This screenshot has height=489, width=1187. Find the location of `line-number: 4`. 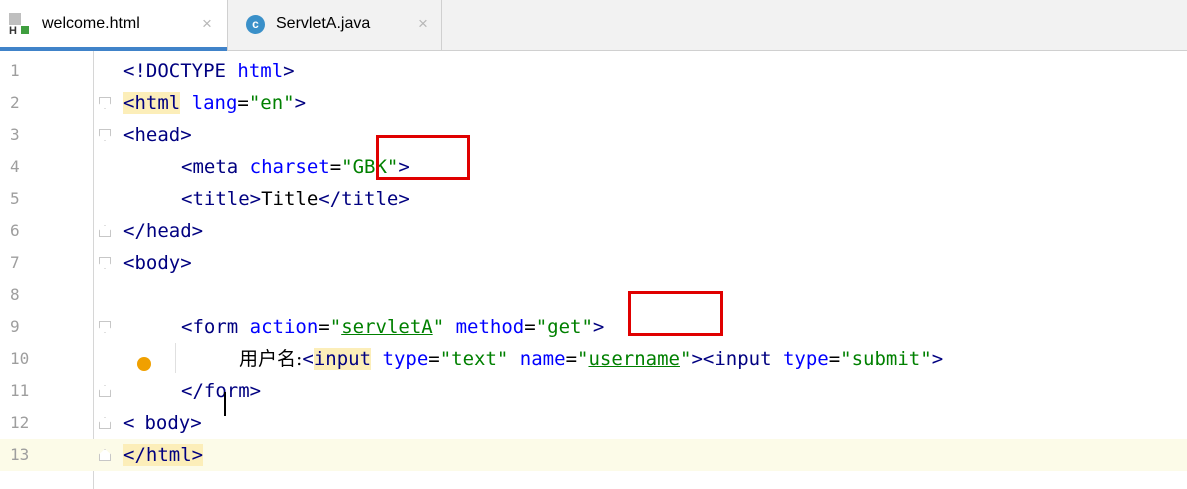

line-number: 4 is located at coordinates (15, 166).